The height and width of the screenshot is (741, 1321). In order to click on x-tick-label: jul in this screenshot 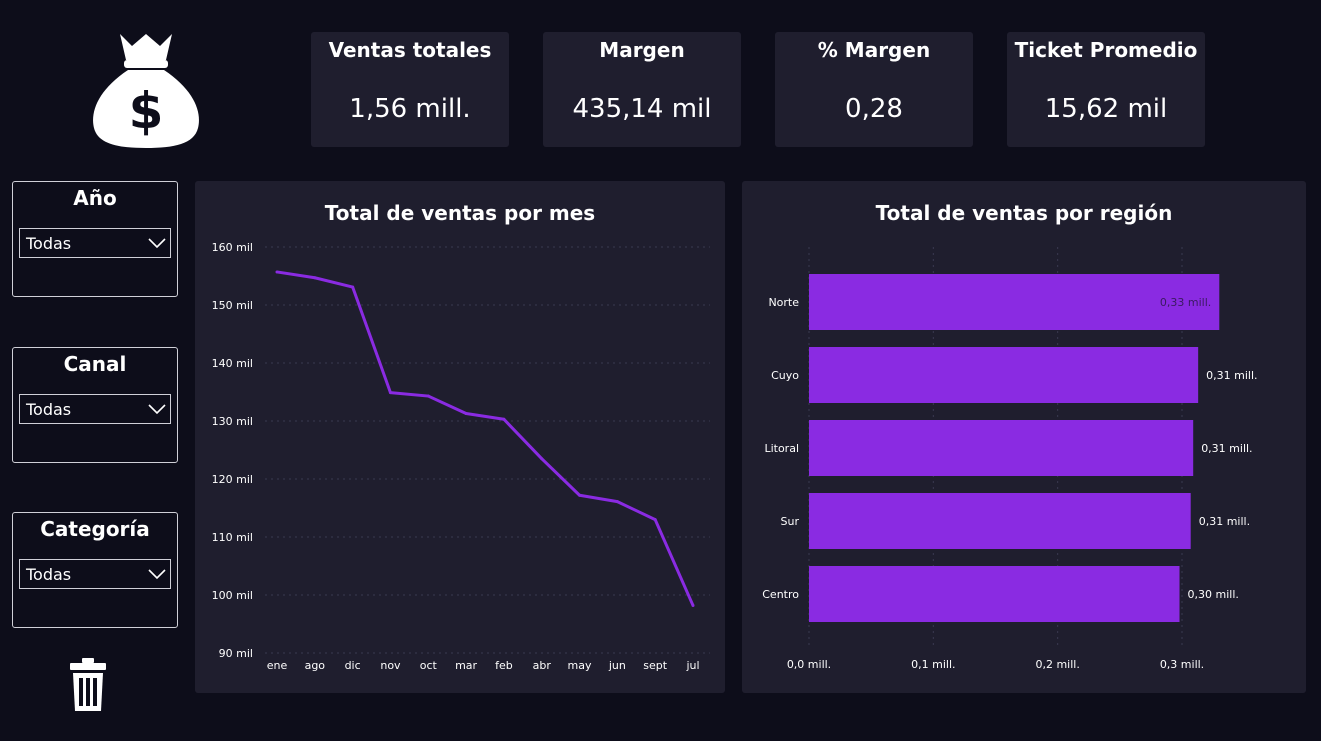, I will do `click(692, 665)`.